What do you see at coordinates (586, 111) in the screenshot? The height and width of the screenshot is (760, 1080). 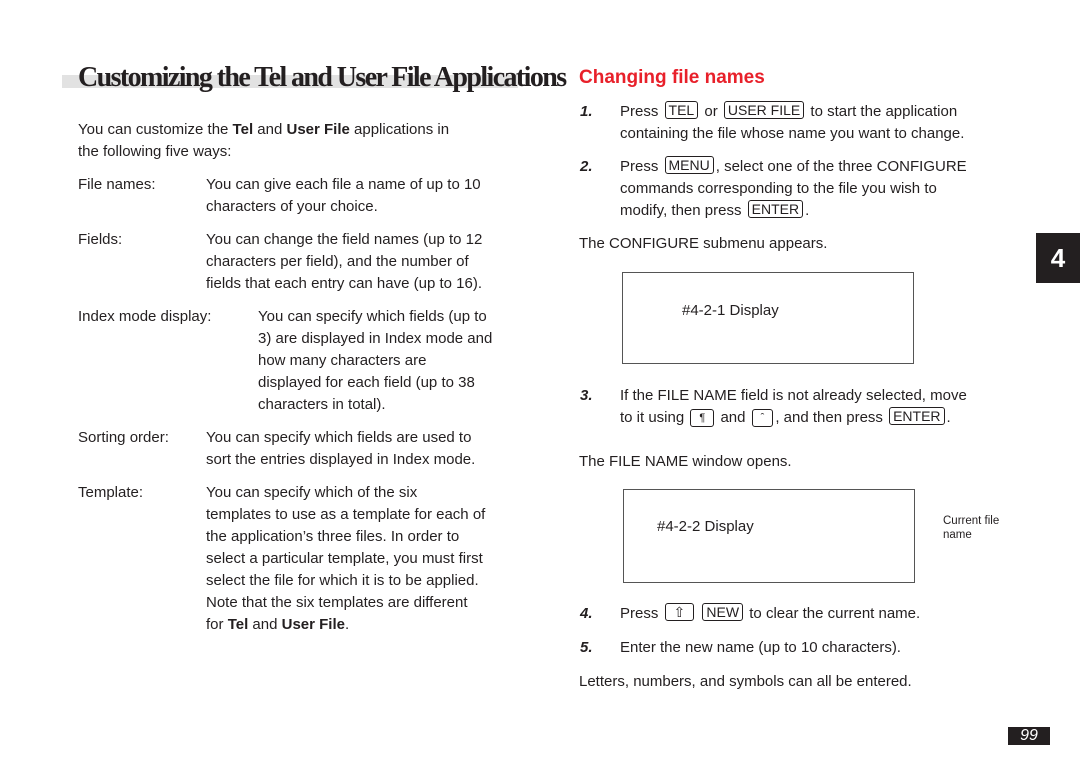 I see `step-number-1: 1.` at bounding box center [586, 111].